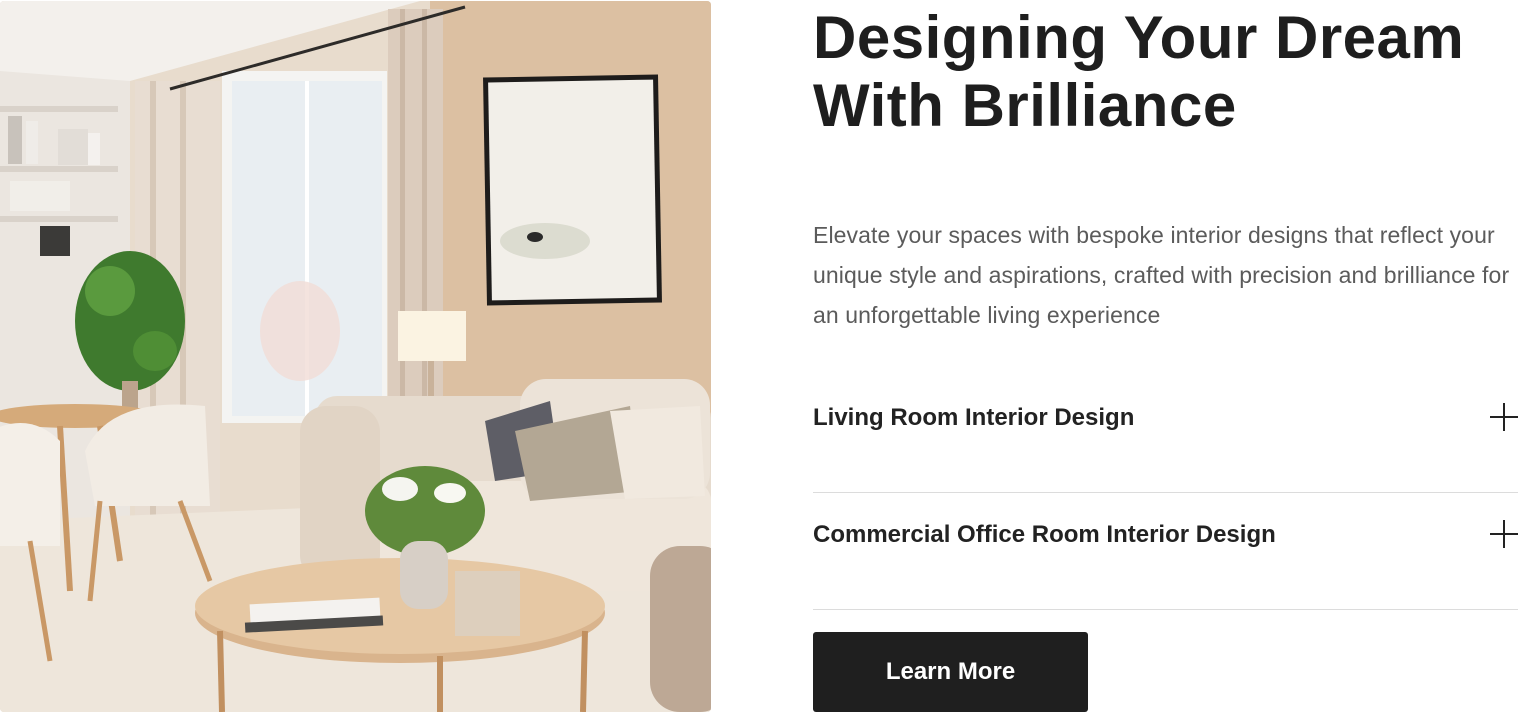 The height and width of the screenshot is (712, 1535). Describe the element at coordinates (1165, 448) in the screenshot. I see `accordion-item-living-room: Living Room Interior Design` at that location.